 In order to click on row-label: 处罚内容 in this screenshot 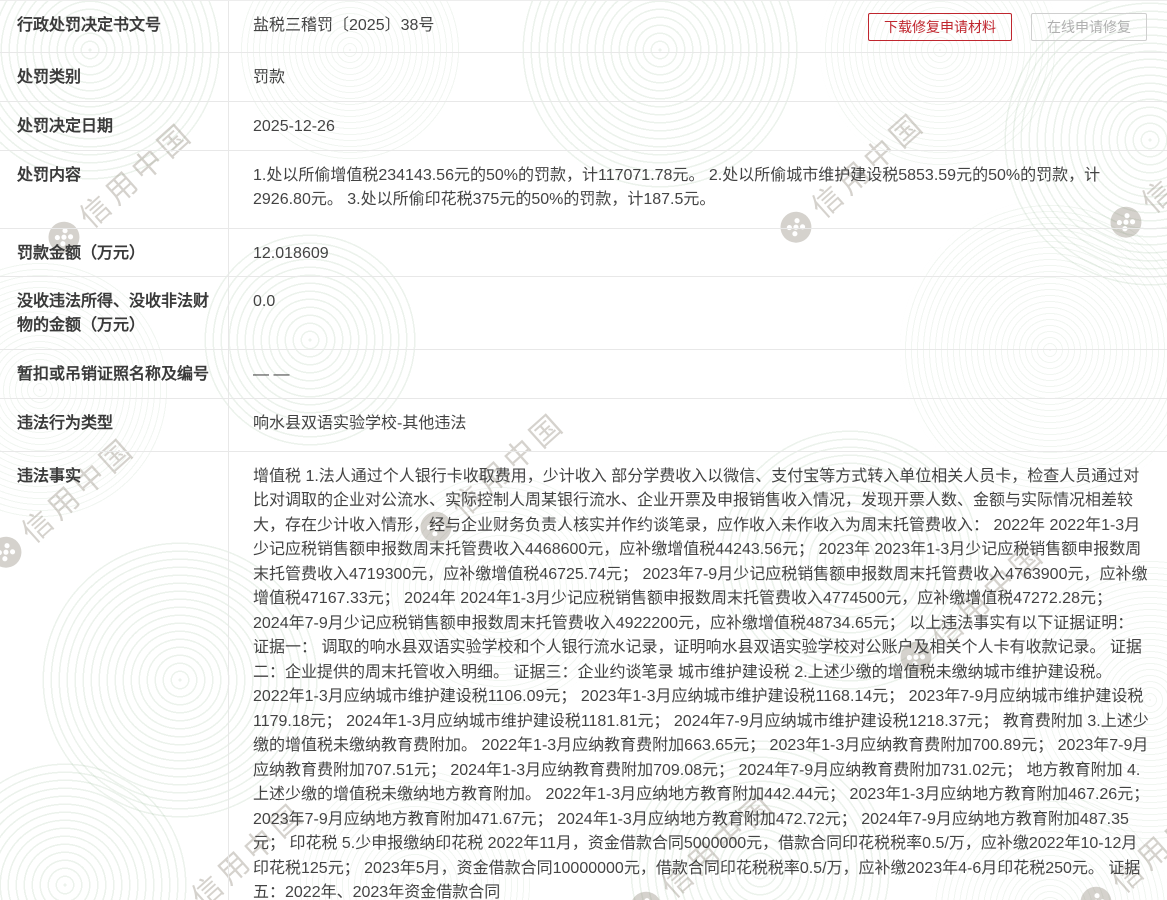, I will do `click(114, 189)`.